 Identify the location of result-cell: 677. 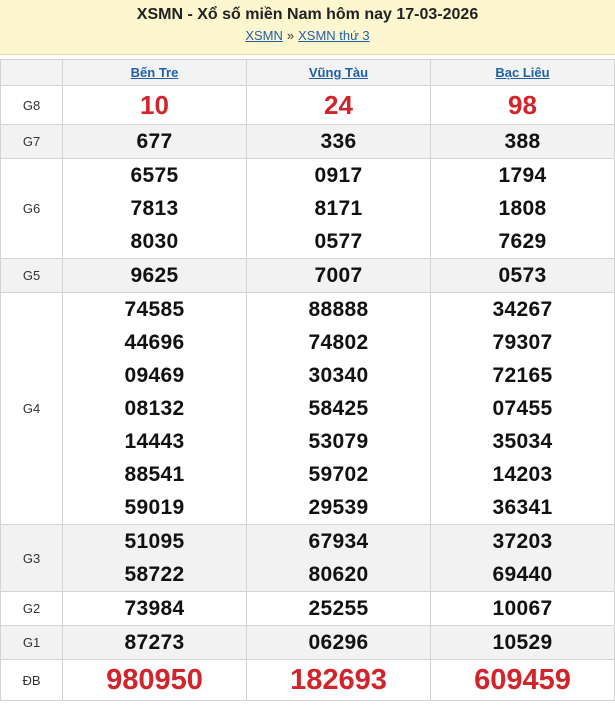
(154, 141).